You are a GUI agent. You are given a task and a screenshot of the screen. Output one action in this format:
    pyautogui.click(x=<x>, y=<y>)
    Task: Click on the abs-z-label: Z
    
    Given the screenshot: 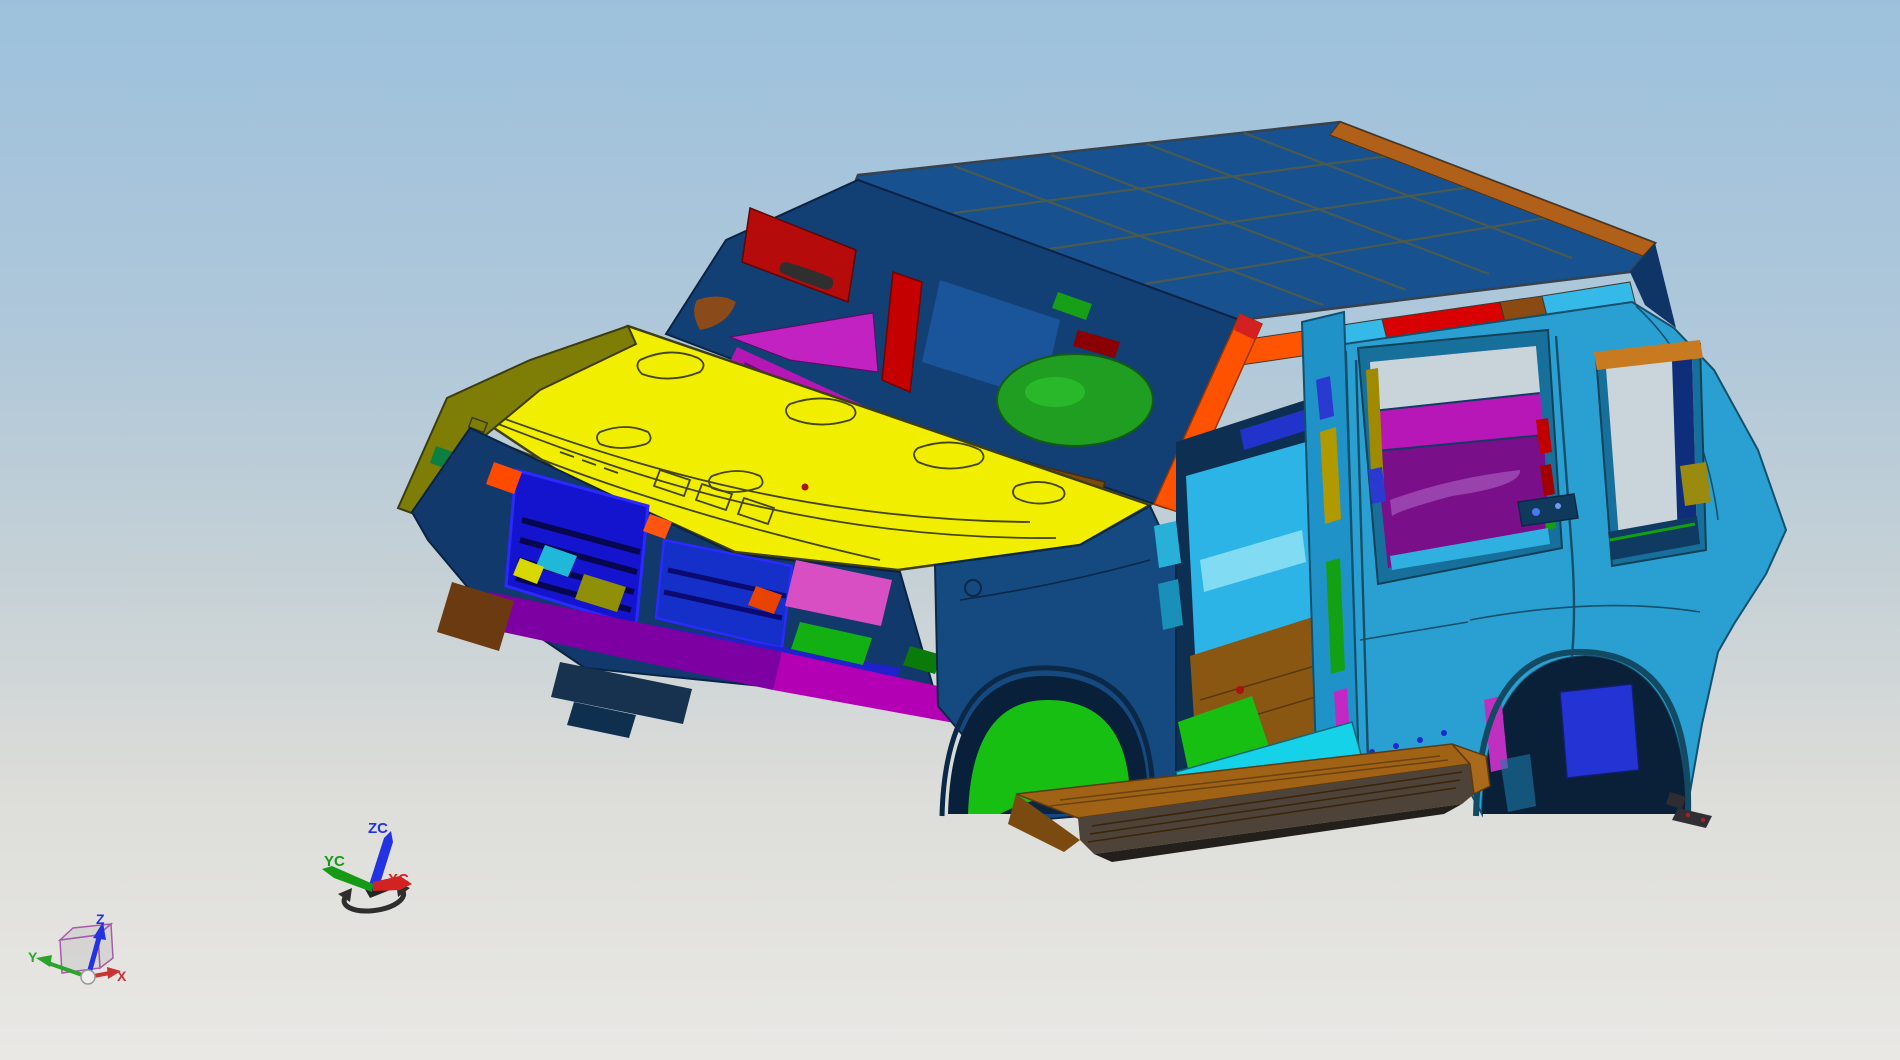 What is the action you would take?
    pyautogui.click(x=100, y=919)
    